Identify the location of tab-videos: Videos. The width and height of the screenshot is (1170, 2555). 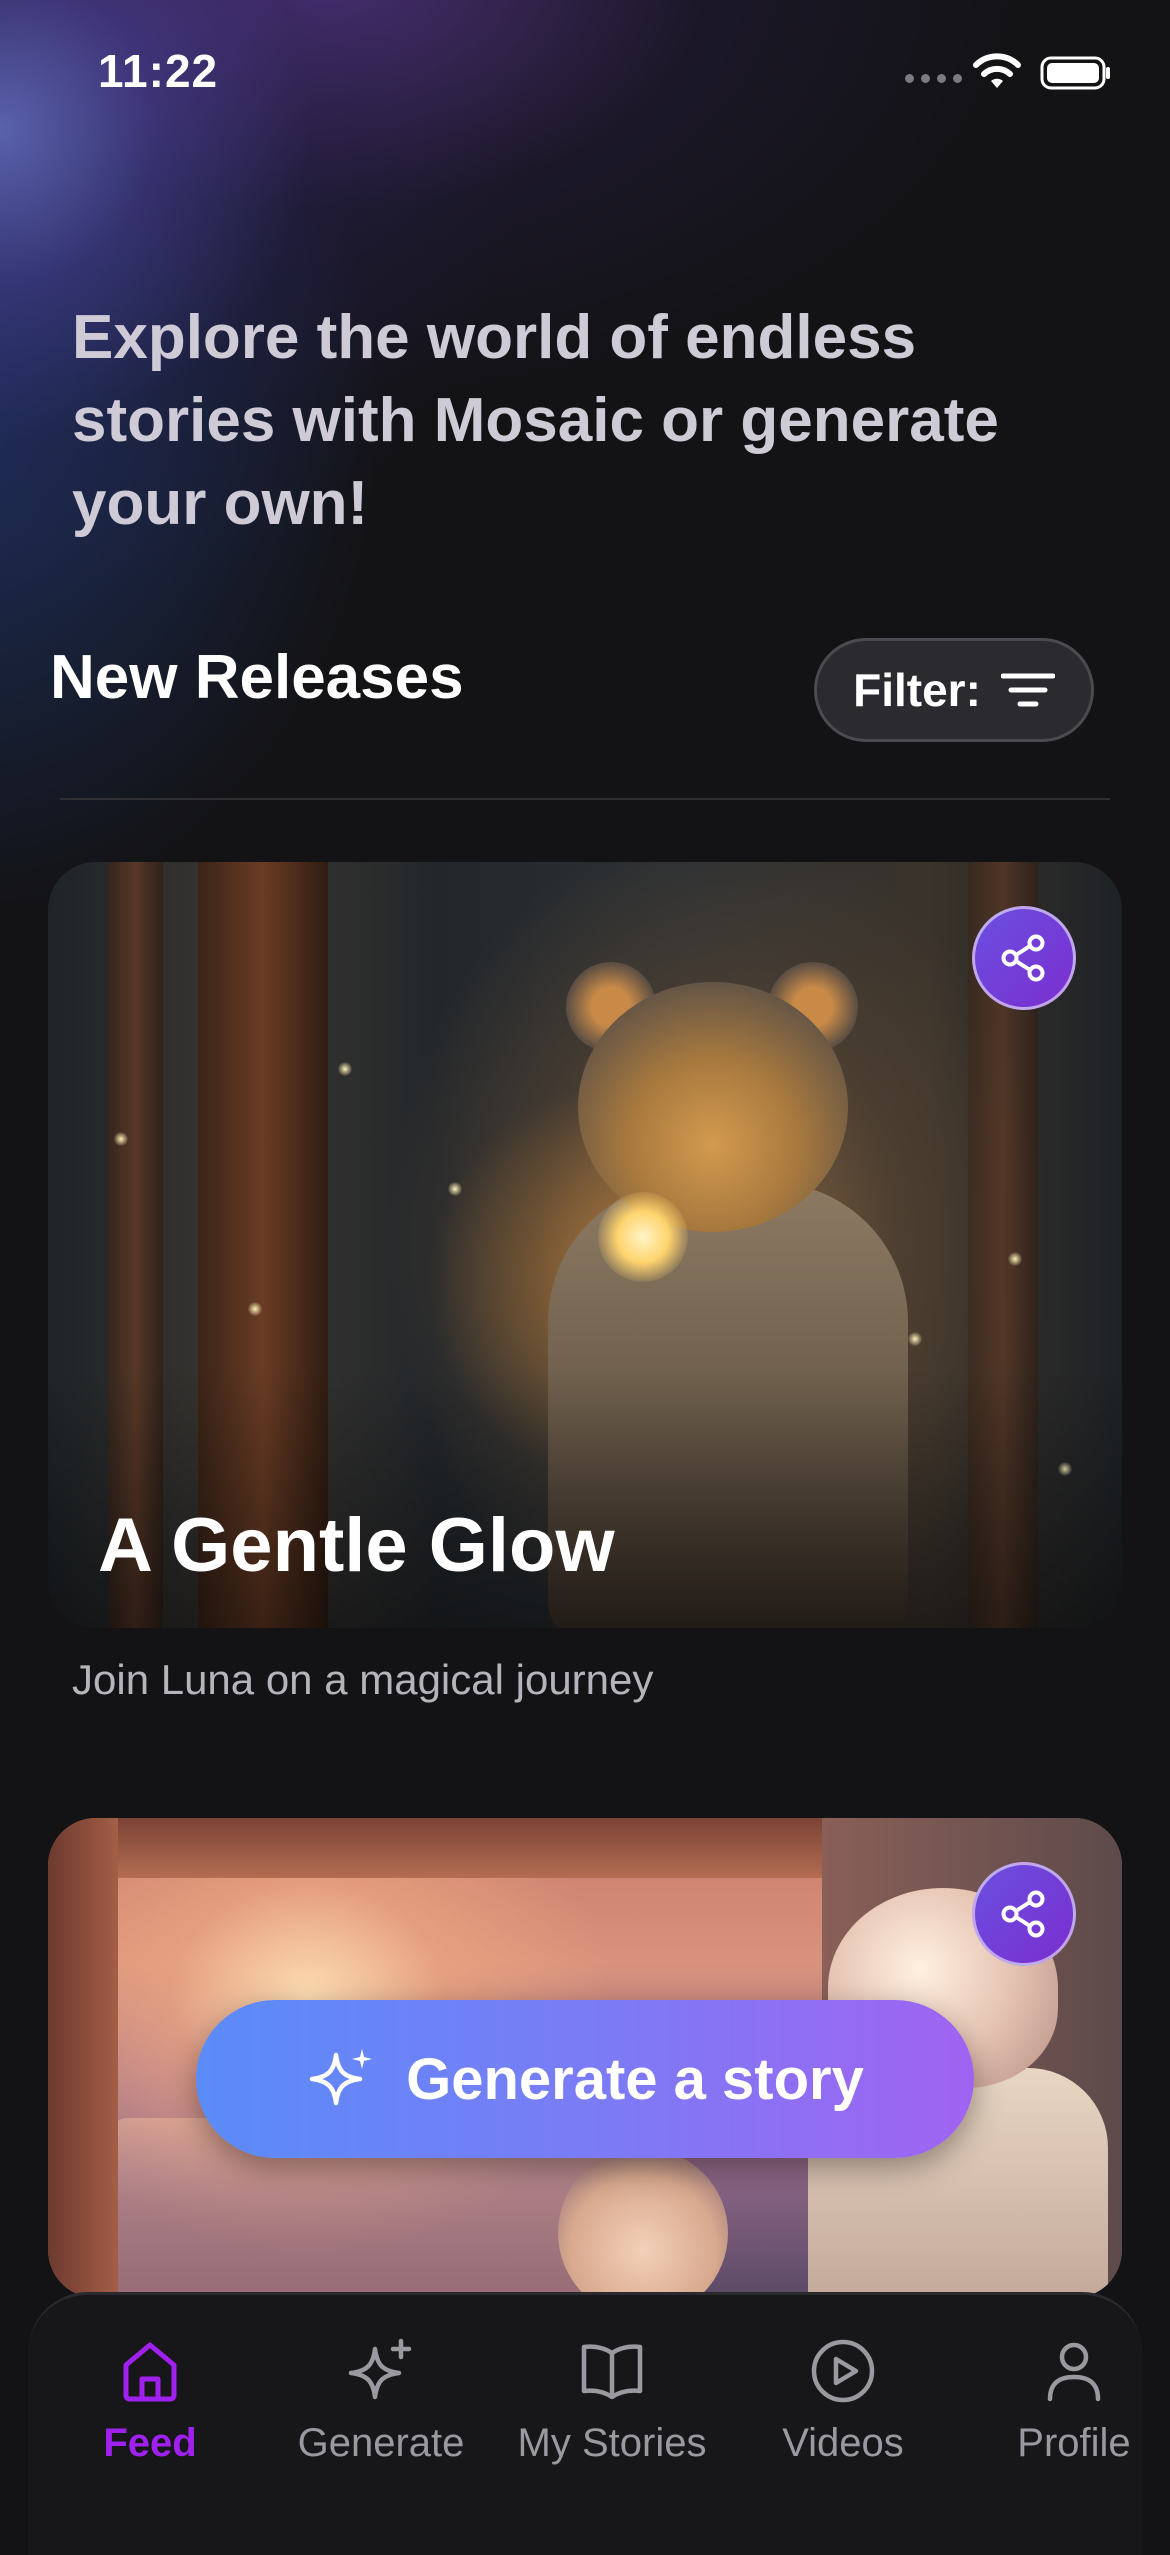
(843, 2400).